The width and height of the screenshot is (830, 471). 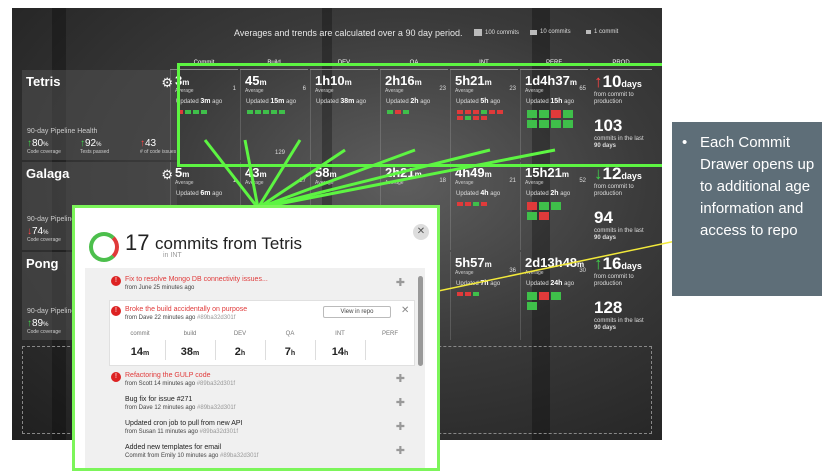 I want to click on stage-age-int: 14h, so click(x=340, y=352).